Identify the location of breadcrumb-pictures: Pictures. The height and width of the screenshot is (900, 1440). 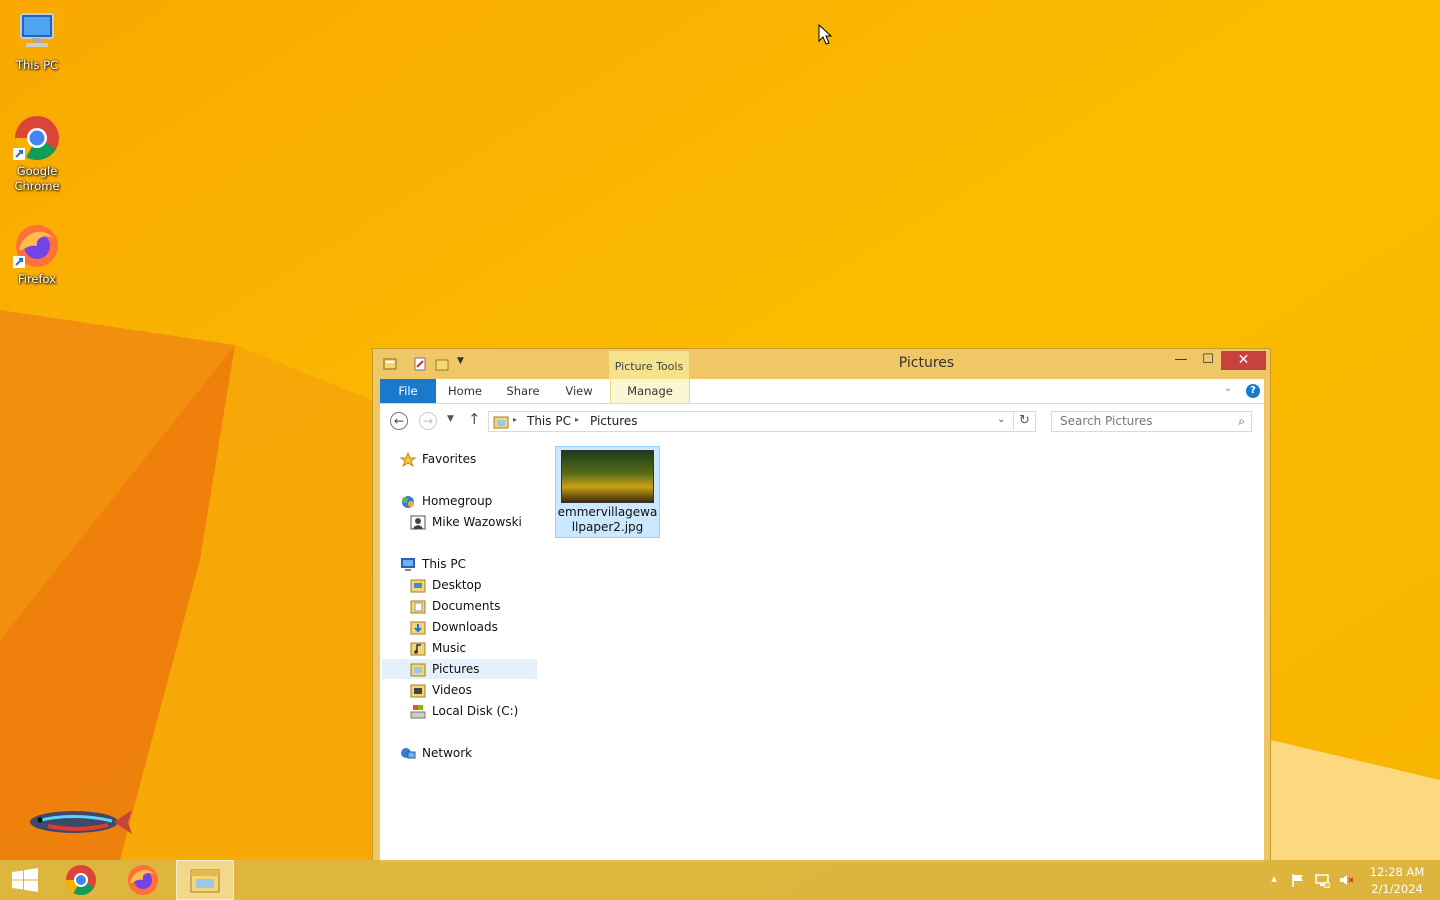
(614, 421).